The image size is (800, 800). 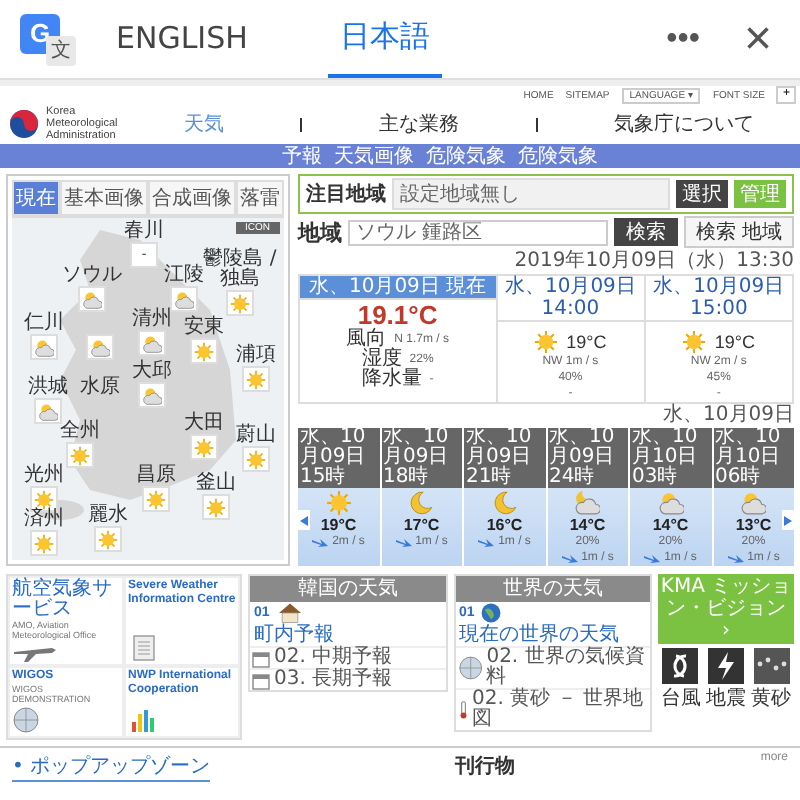 What do you see at coordinates (374, 156) in the screenshot?
I see `sub-nav-link: 天気画像` at bounding box center [374, 156].